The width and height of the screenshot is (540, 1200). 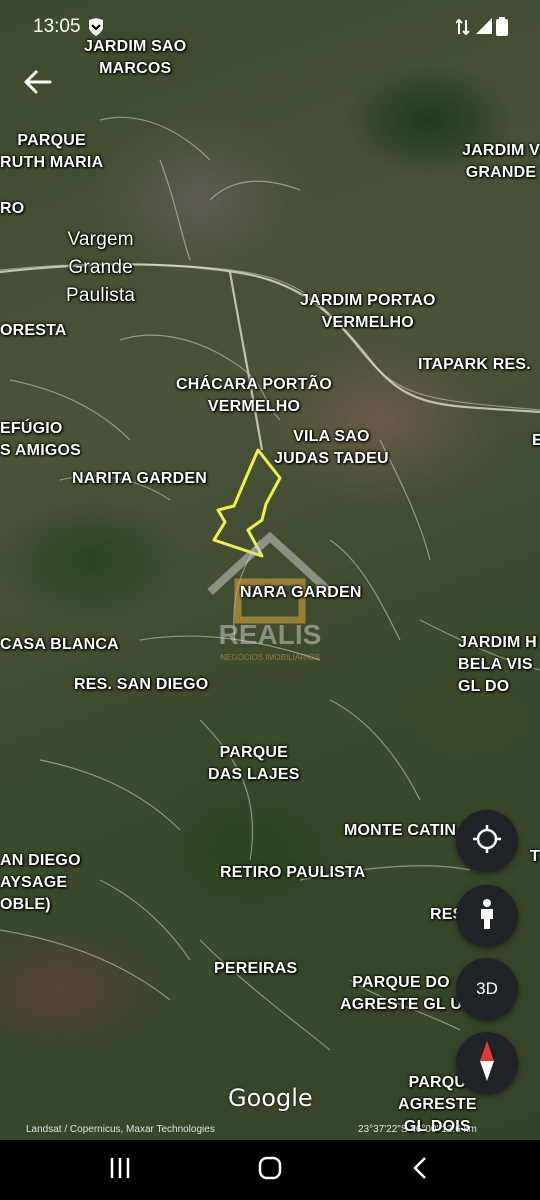 I want to click on home-icon, so click(x=270, y=1170).